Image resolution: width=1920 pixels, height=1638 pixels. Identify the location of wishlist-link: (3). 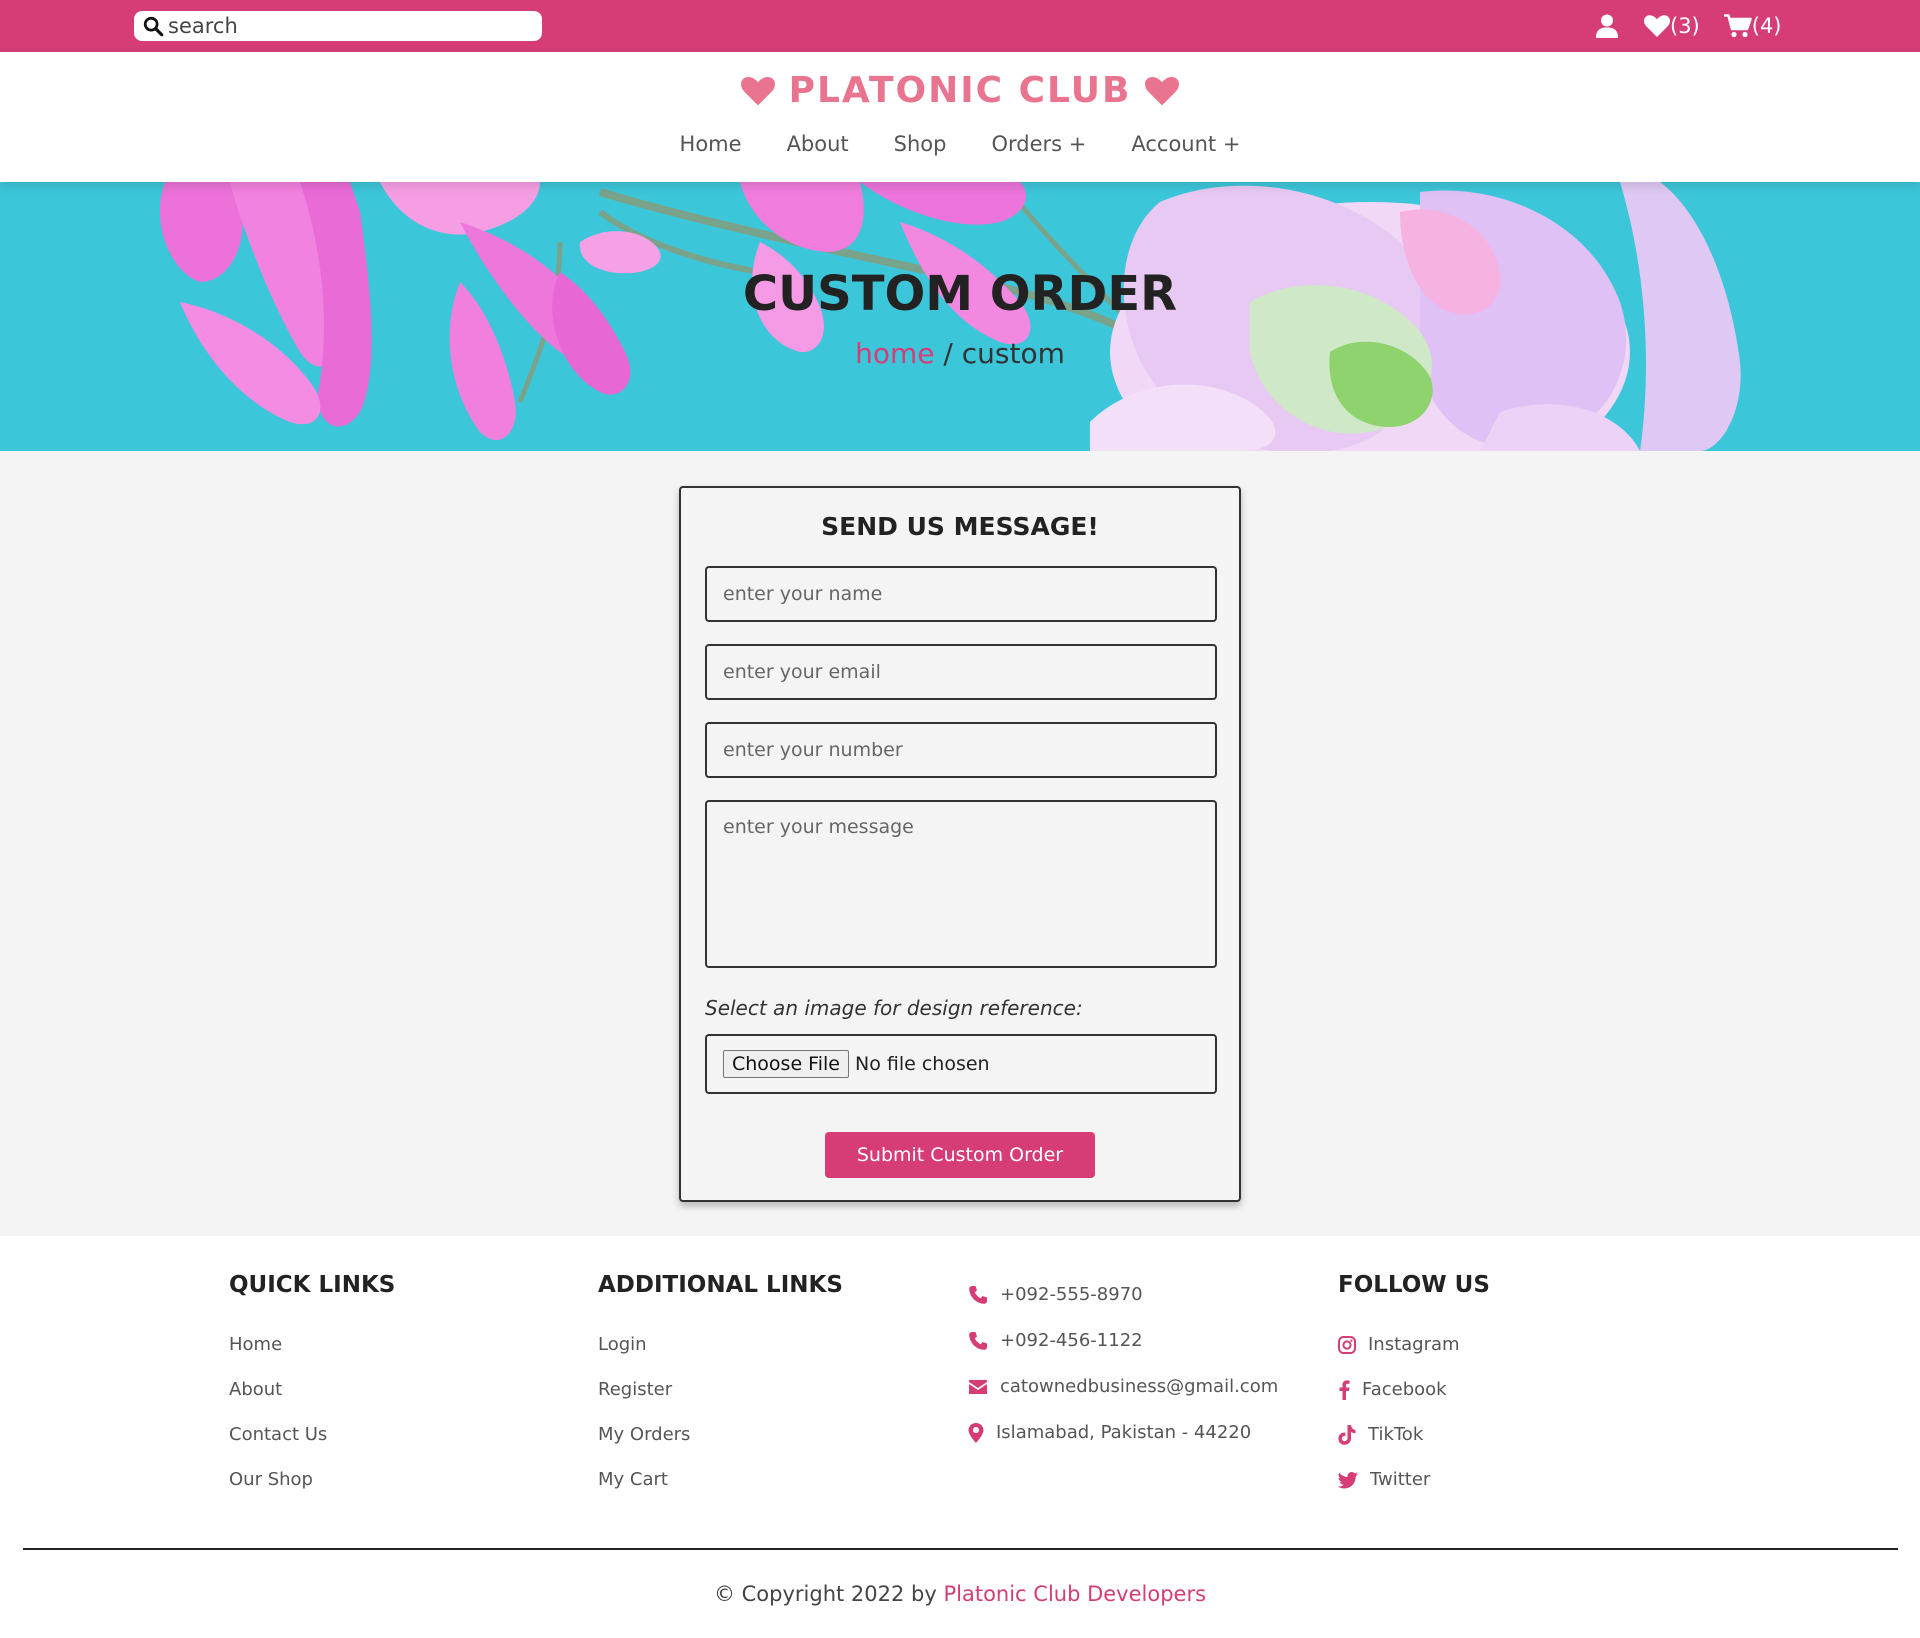
(1672, 26).